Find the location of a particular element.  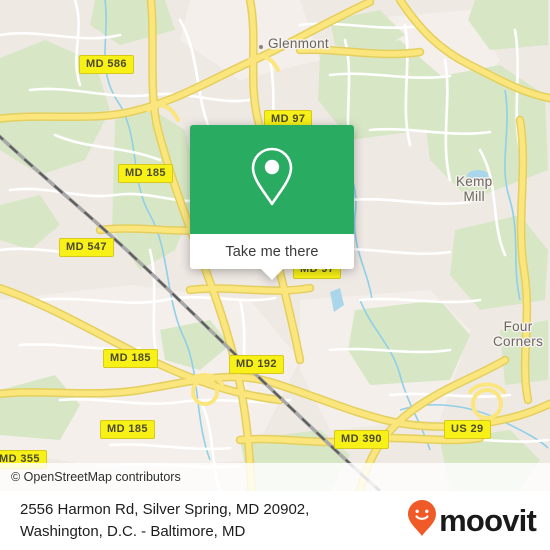

road-shield-md-185-north: MD 185 is located at coordinates (145, 173).